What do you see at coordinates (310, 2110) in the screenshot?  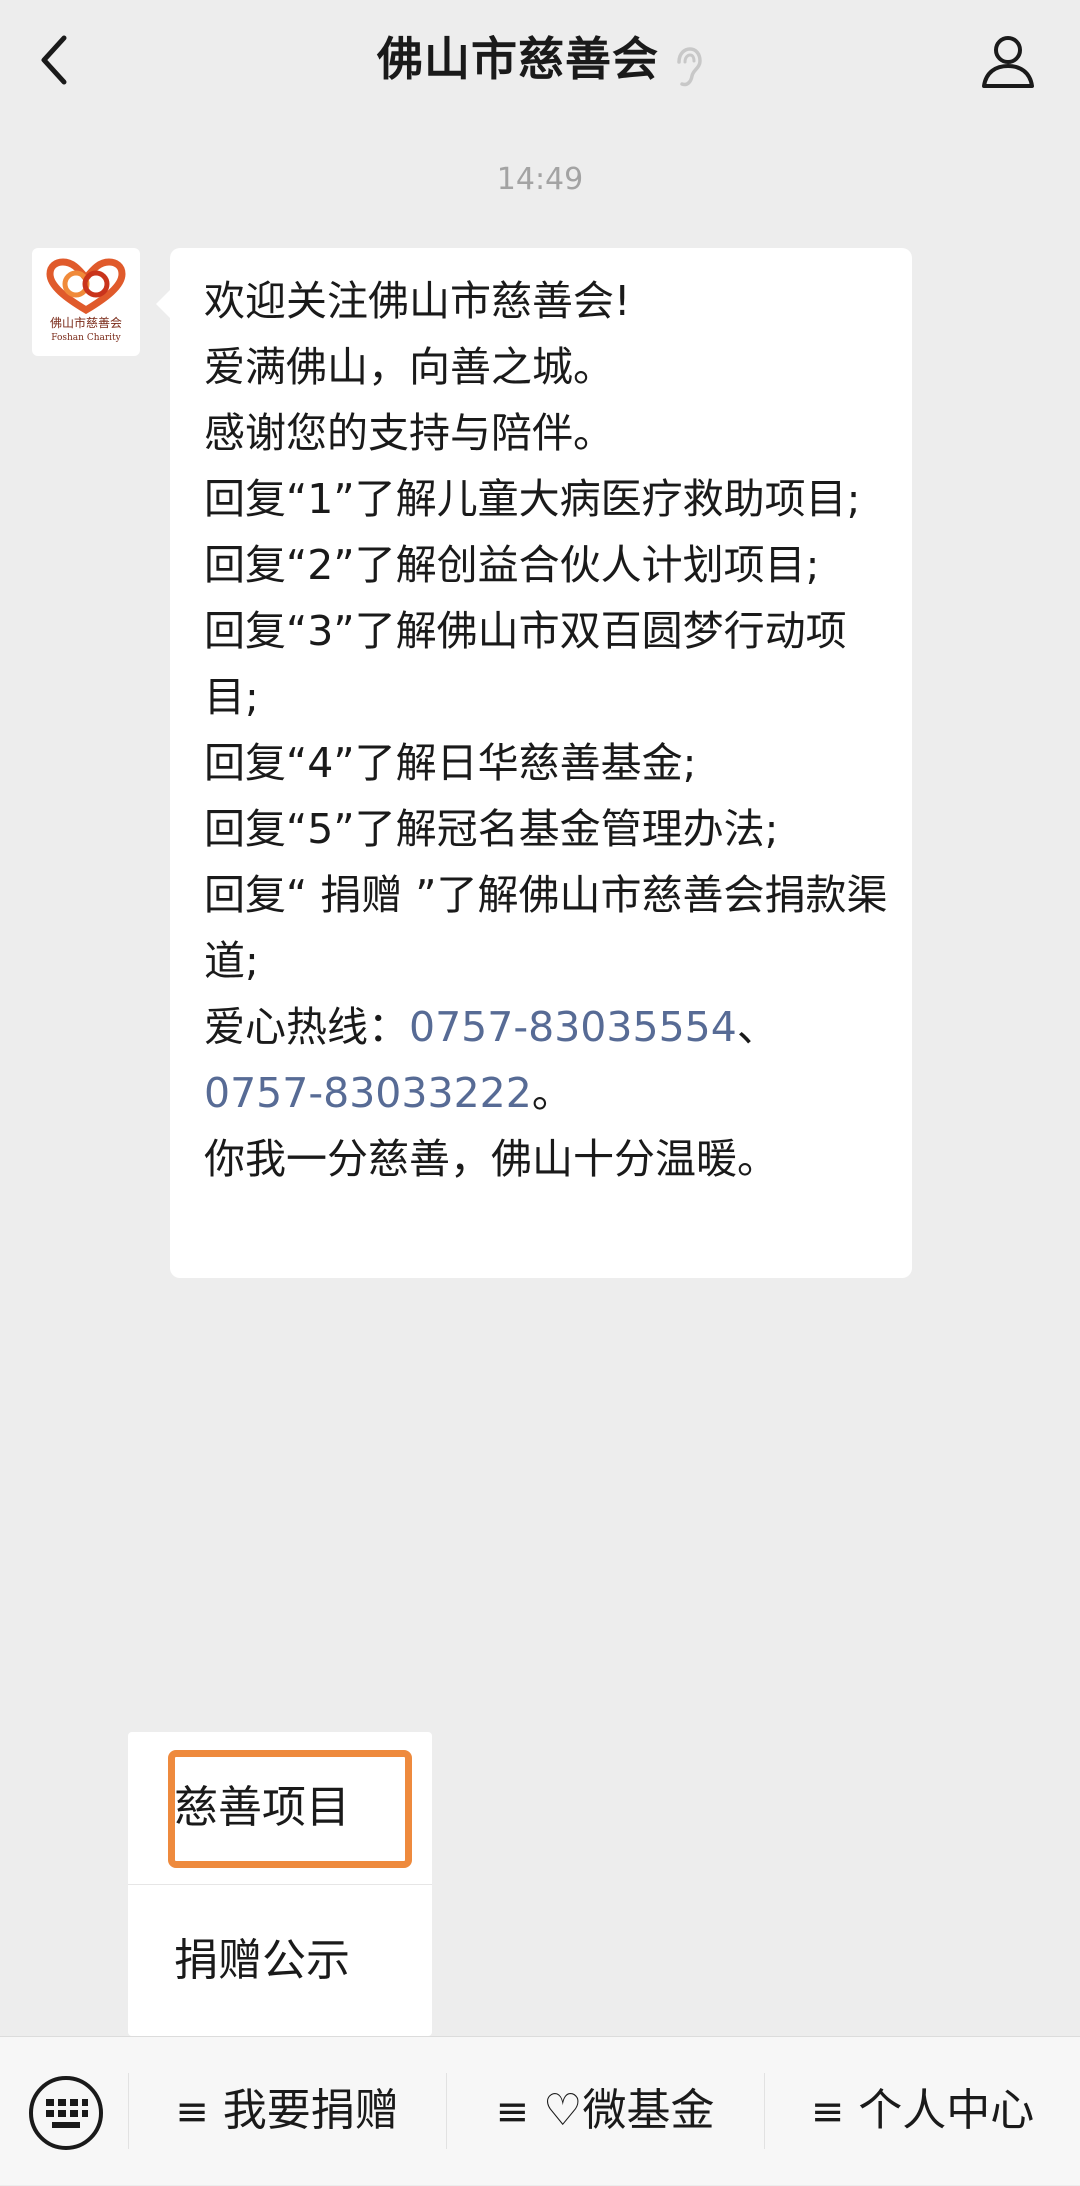 I see `menu-button-label: 我要捐赠` at bounding box center [310, 2110].